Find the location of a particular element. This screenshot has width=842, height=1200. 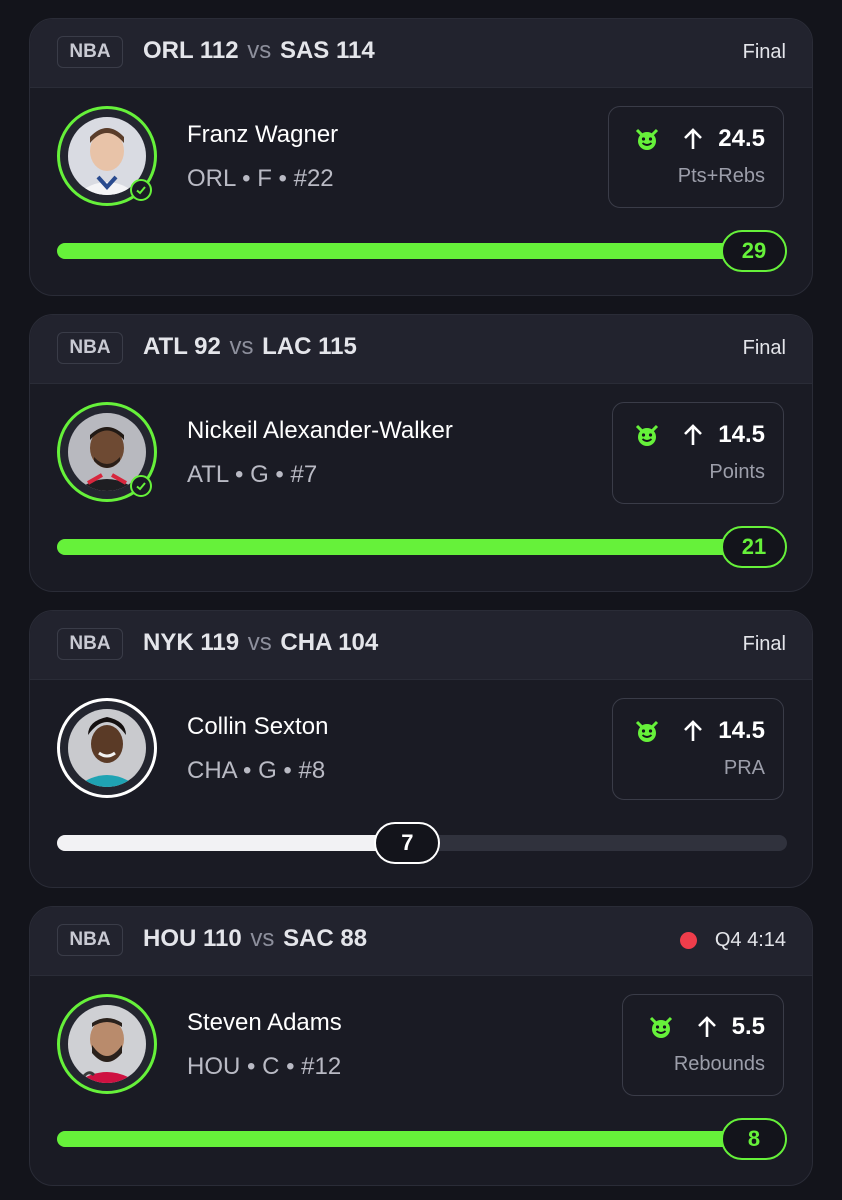

game-header: NBA ATL 92 vs LAC 115 Final is located at coordinates (421, 349).